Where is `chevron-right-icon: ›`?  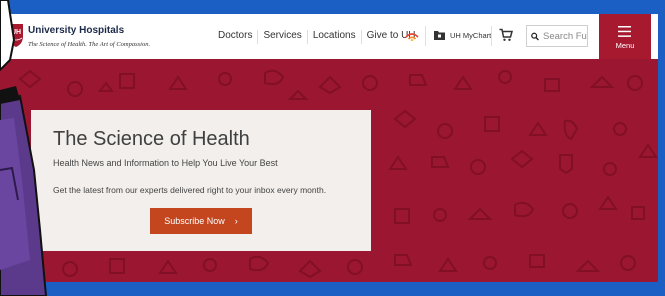 chevron-right-icon: › is located at coordinates (236, 221).